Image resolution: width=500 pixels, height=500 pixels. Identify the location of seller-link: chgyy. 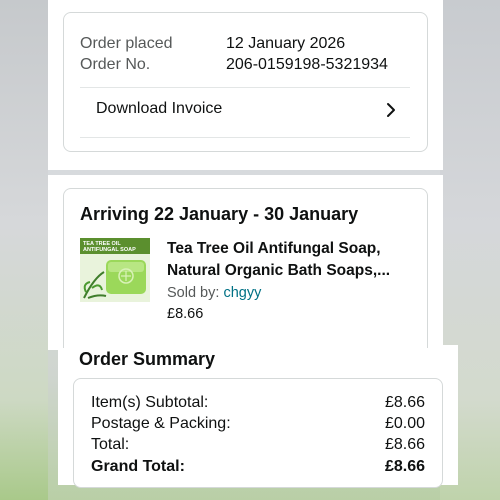
(242, 293).